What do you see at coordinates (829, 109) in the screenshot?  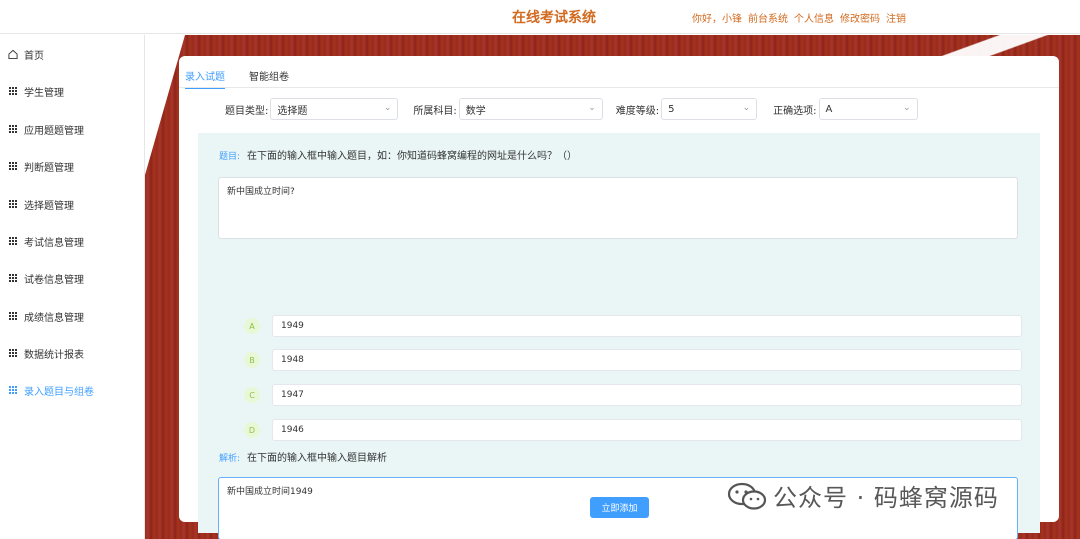 I see `answer-select-value: A` at bounding box center [829, 109].